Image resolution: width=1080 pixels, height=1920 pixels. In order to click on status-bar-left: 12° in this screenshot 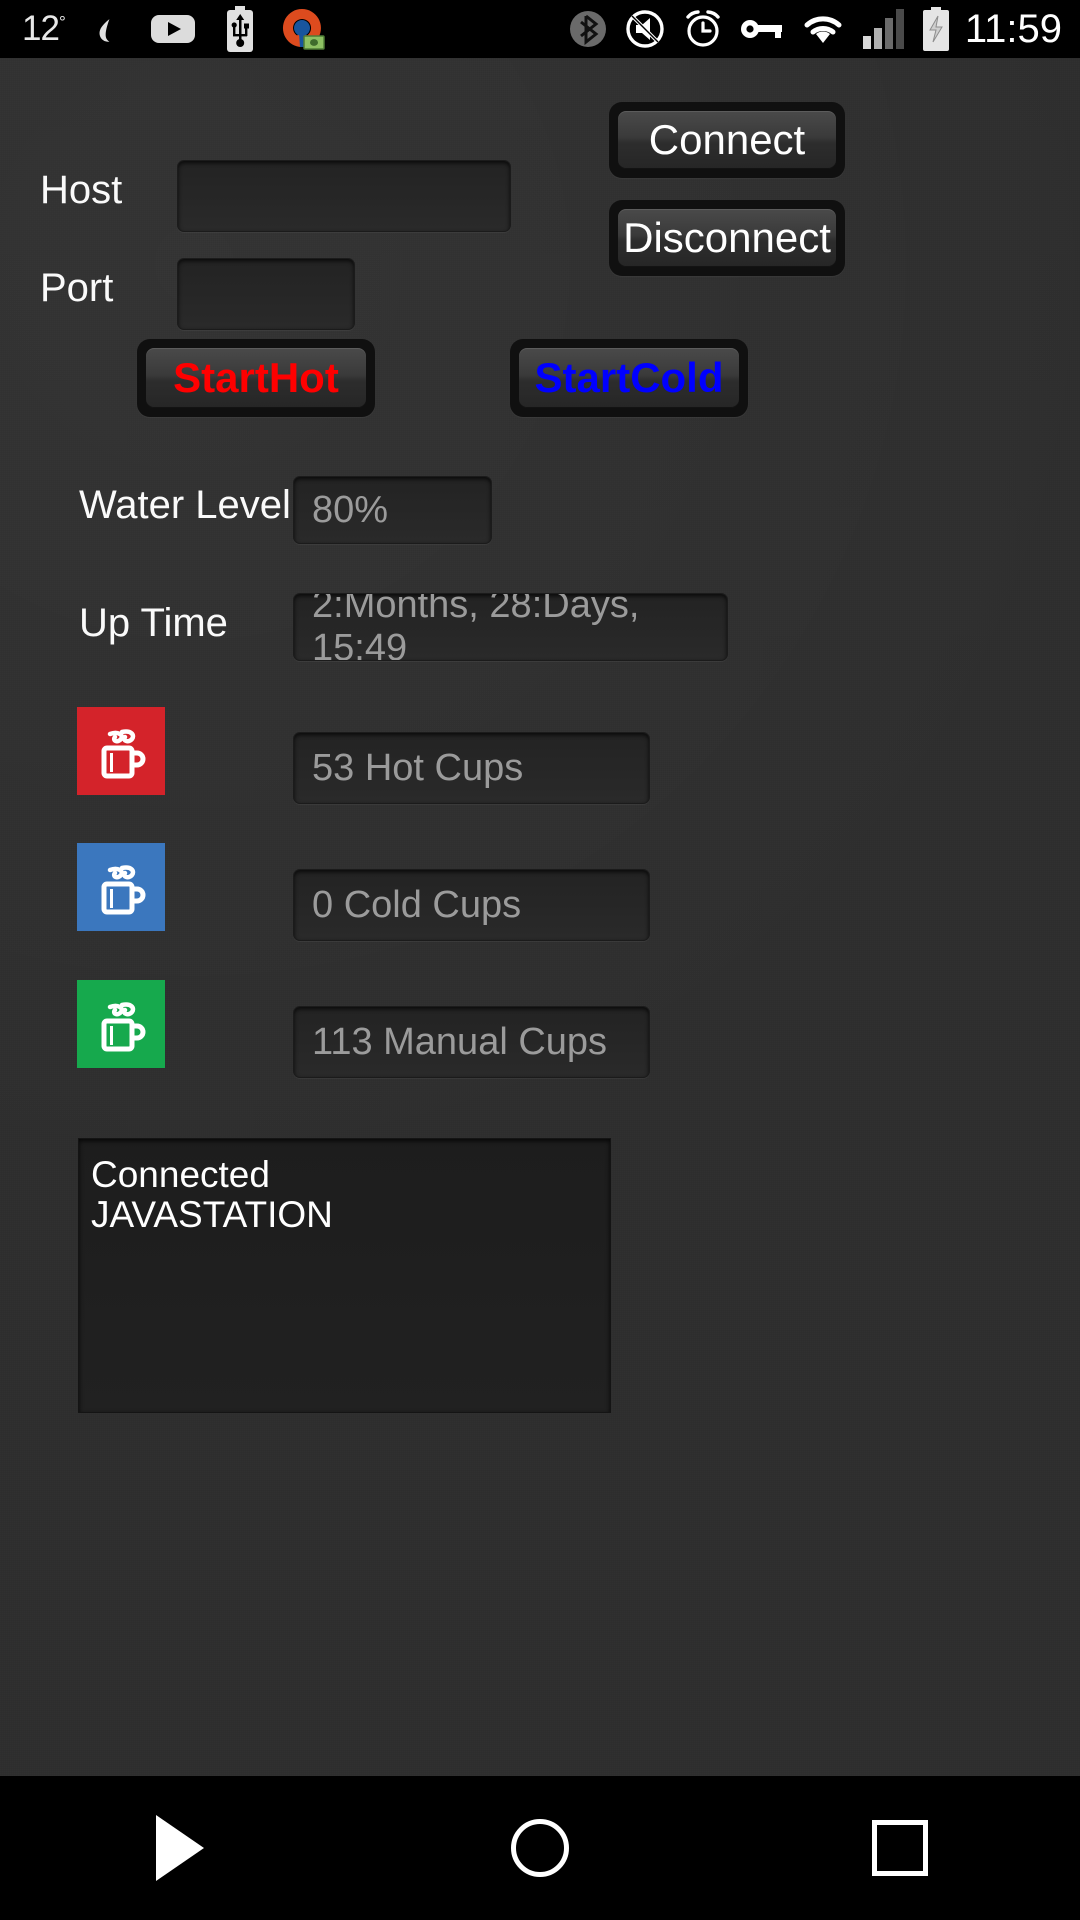, I will do `click(162, 29)`.